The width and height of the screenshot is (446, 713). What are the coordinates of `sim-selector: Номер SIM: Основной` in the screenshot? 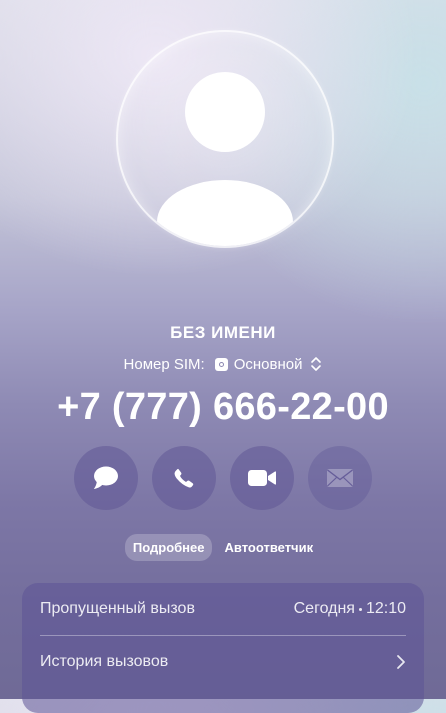 It's located at (223, 364).